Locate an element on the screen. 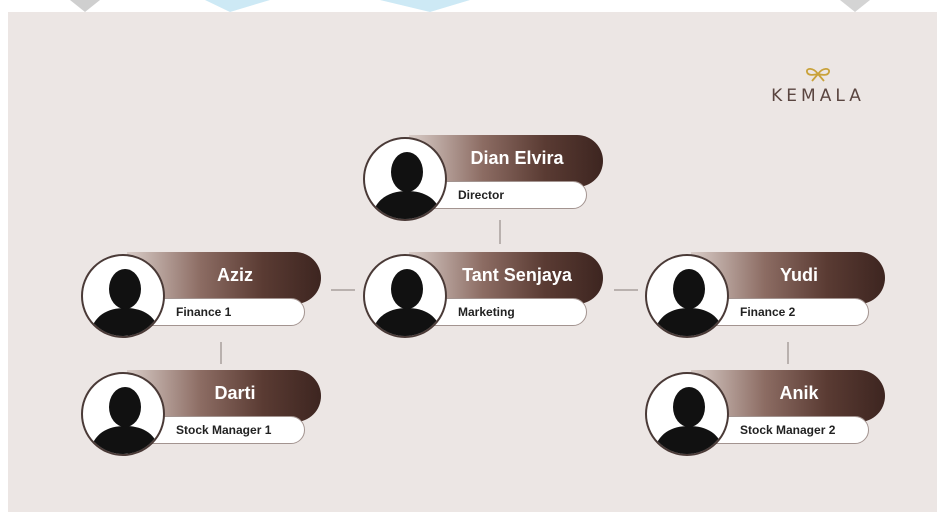 Image resolution: width=945 pixels, height=512 pixels. connector-finance2-stock2 is located at coordinates (788, 353).